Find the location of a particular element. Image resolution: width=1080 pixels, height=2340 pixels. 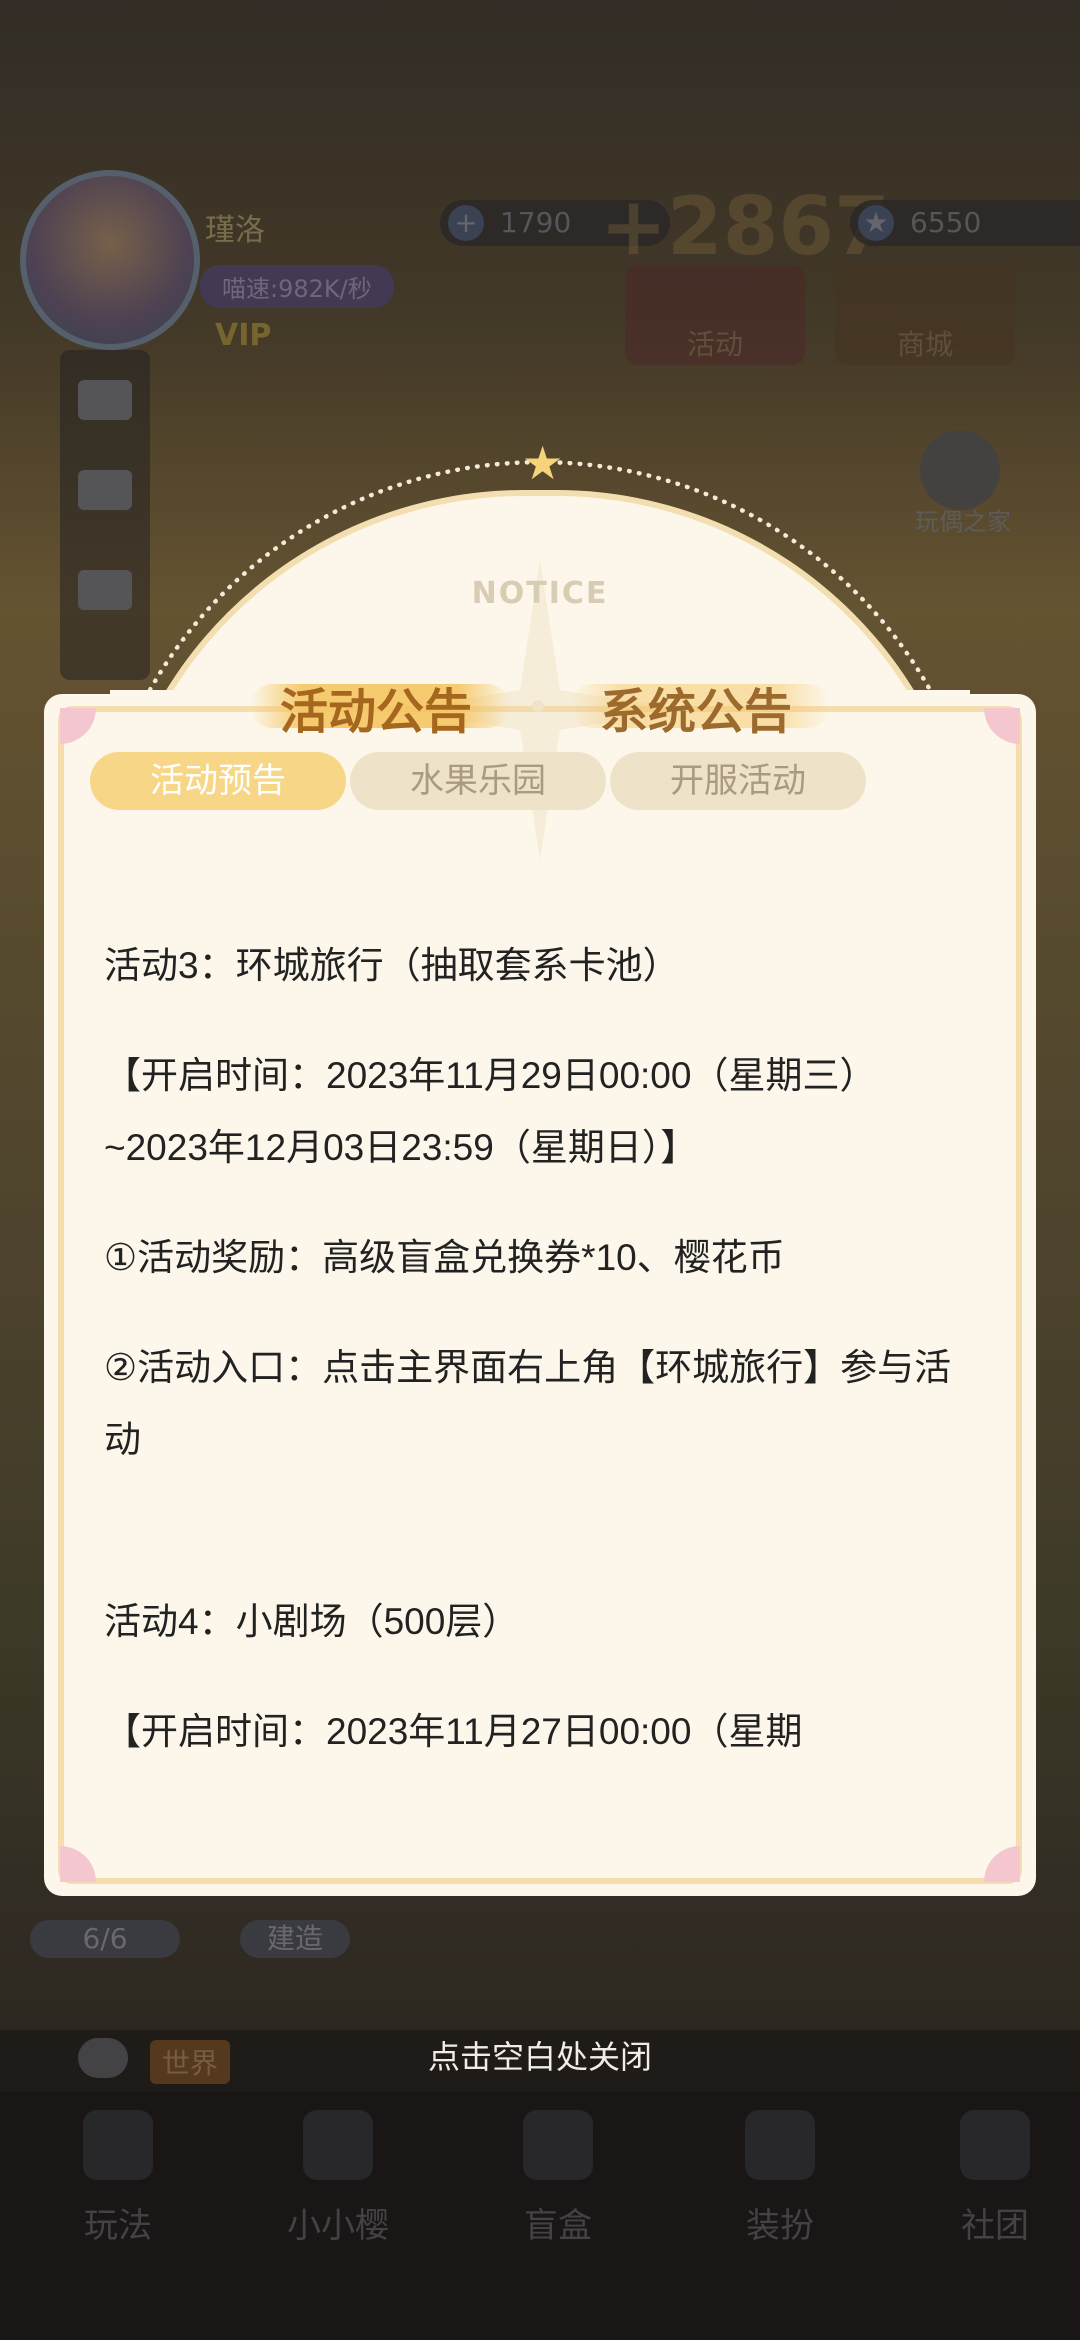

subtab-server-launch: 开服活动 is located at coordinates (738, 781).